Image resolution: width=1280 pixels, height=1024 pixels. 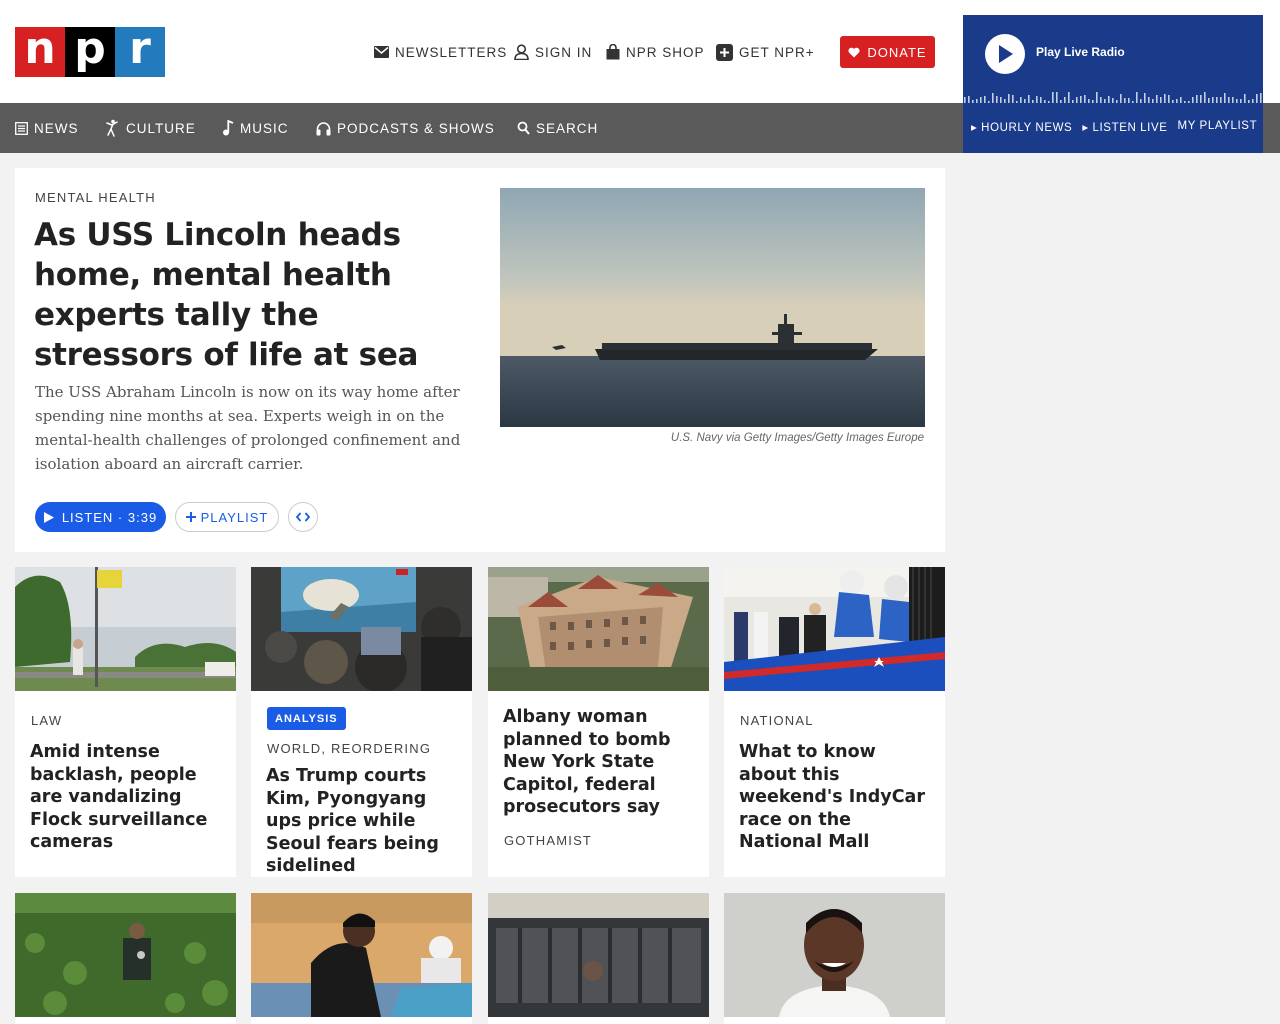 I want to click on nav-podcasts-shows-label: PODCASTS & SHOWS, so click(x=416, y=128).